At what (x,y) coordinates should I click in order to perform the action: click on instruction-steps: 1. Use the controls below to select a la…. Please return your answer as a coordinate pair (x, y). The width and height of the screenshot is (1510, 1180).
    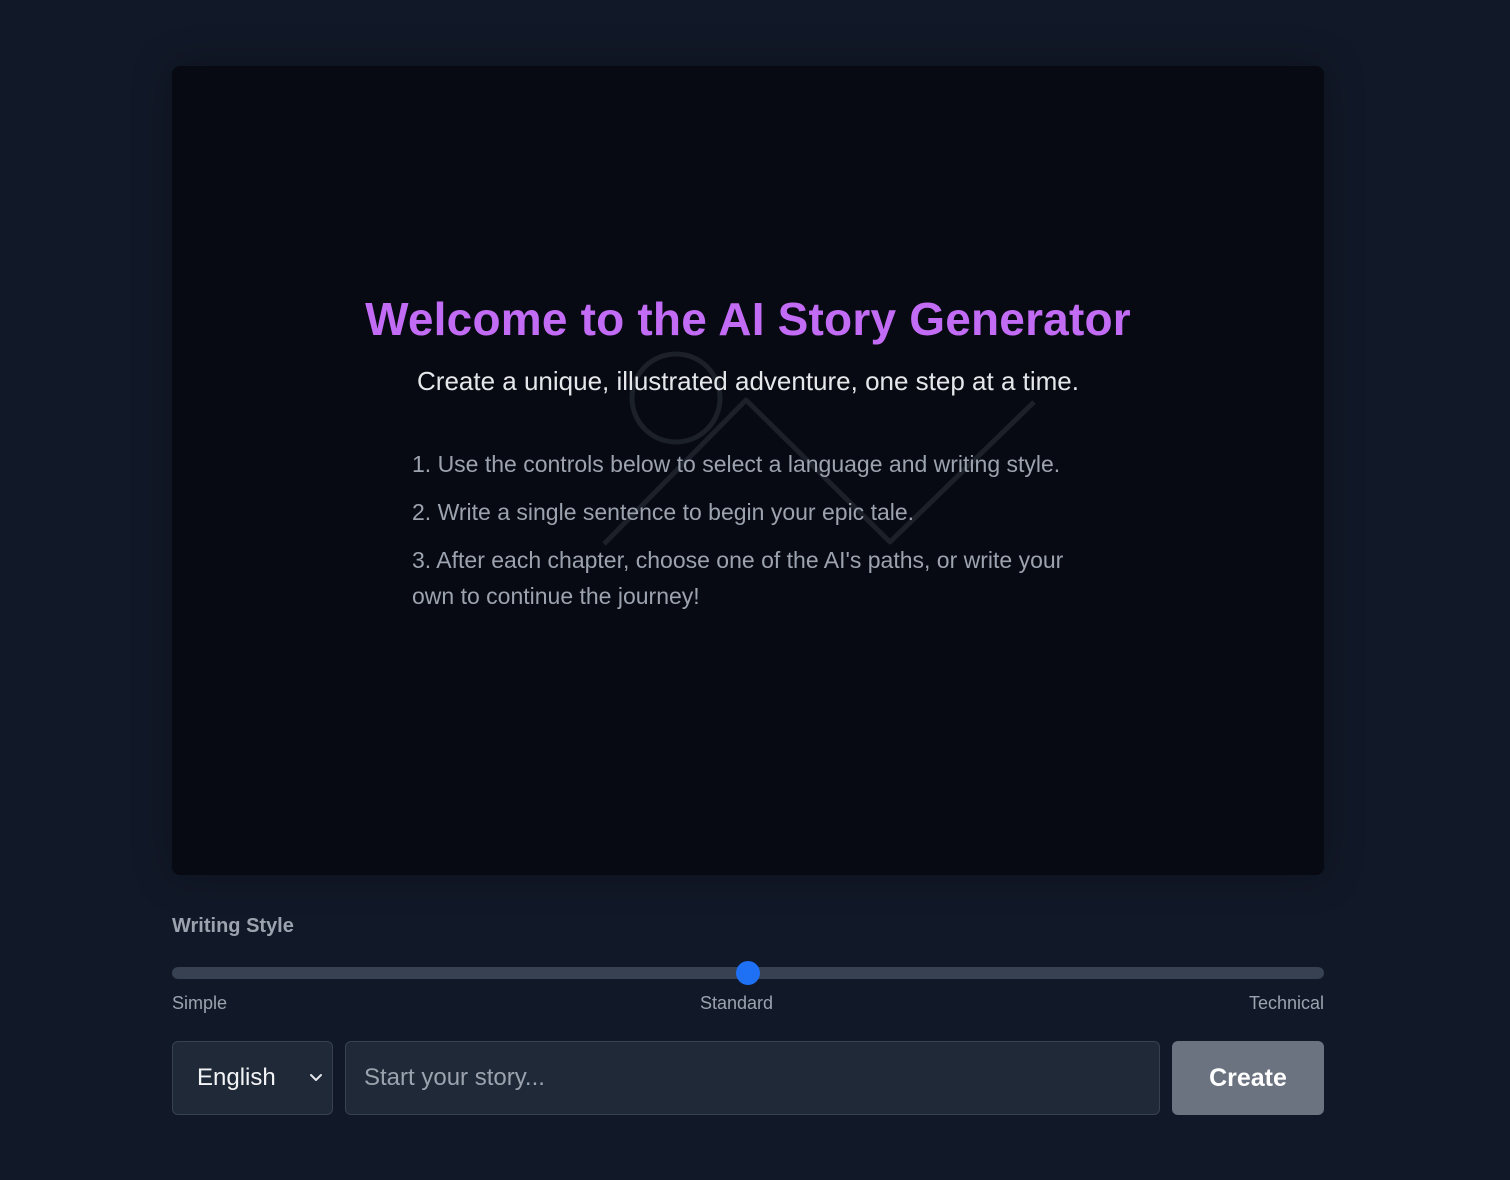
    Looking at the image, I should click on (752, 536).